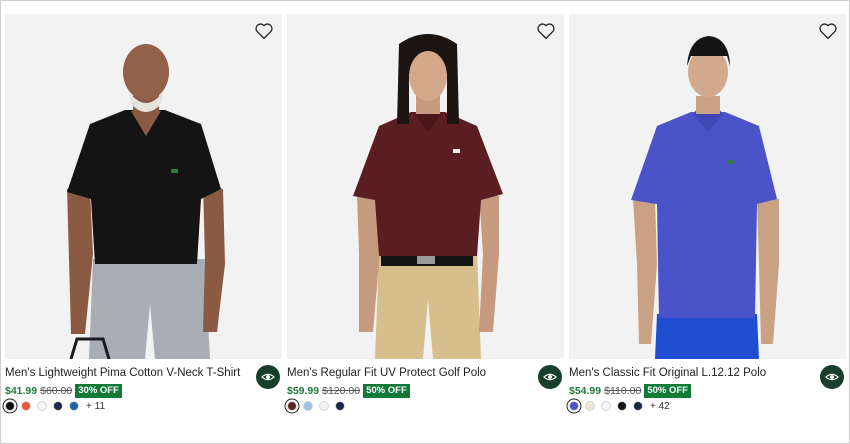  I want to click on color-swatches: + 11, so click(55, 406).